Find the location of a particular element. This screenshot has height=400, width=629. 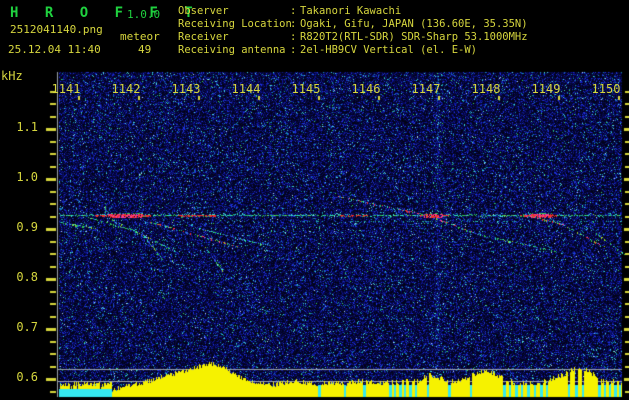

x-tick-label: 1142 is located at coordinates (126, 89).